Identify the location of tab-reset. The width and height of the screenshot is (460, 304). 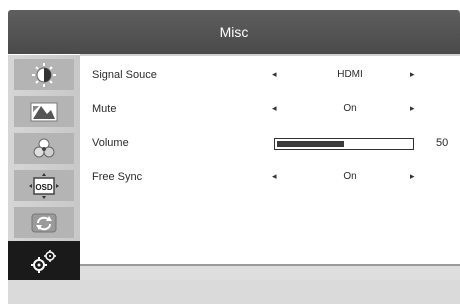
(44, 222).